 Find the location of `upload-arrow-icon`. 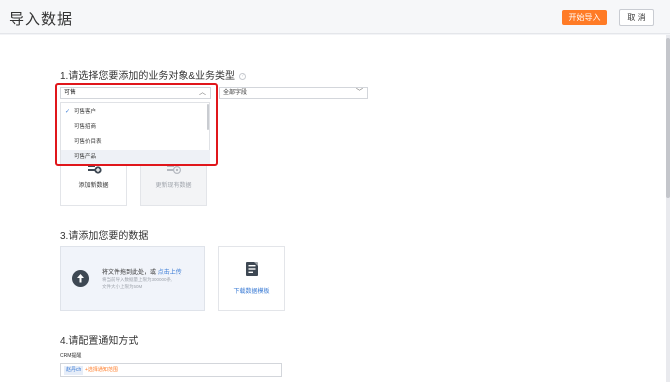

upload-arrow-icon is located at coordinates (80, 278).